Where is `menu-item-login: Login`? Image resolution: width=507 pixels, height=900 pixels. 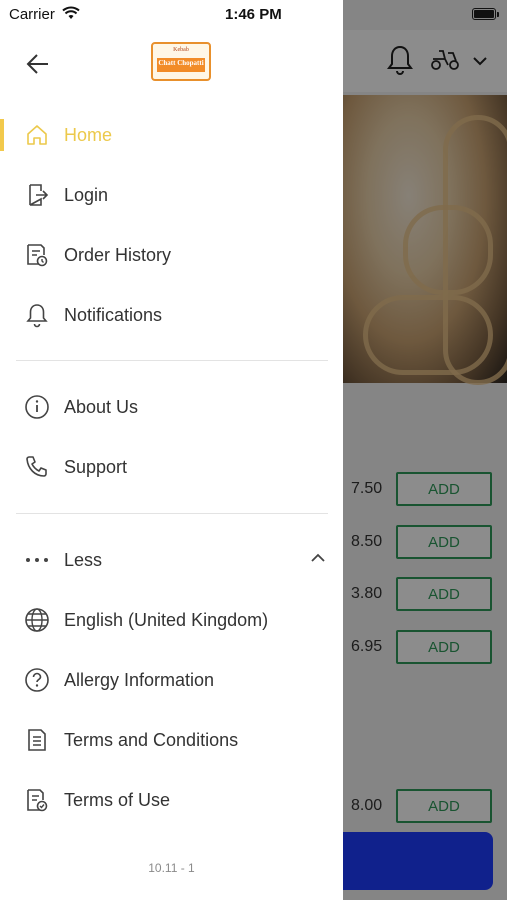
menu-item-login: Login is located at coordinates (171, 195).